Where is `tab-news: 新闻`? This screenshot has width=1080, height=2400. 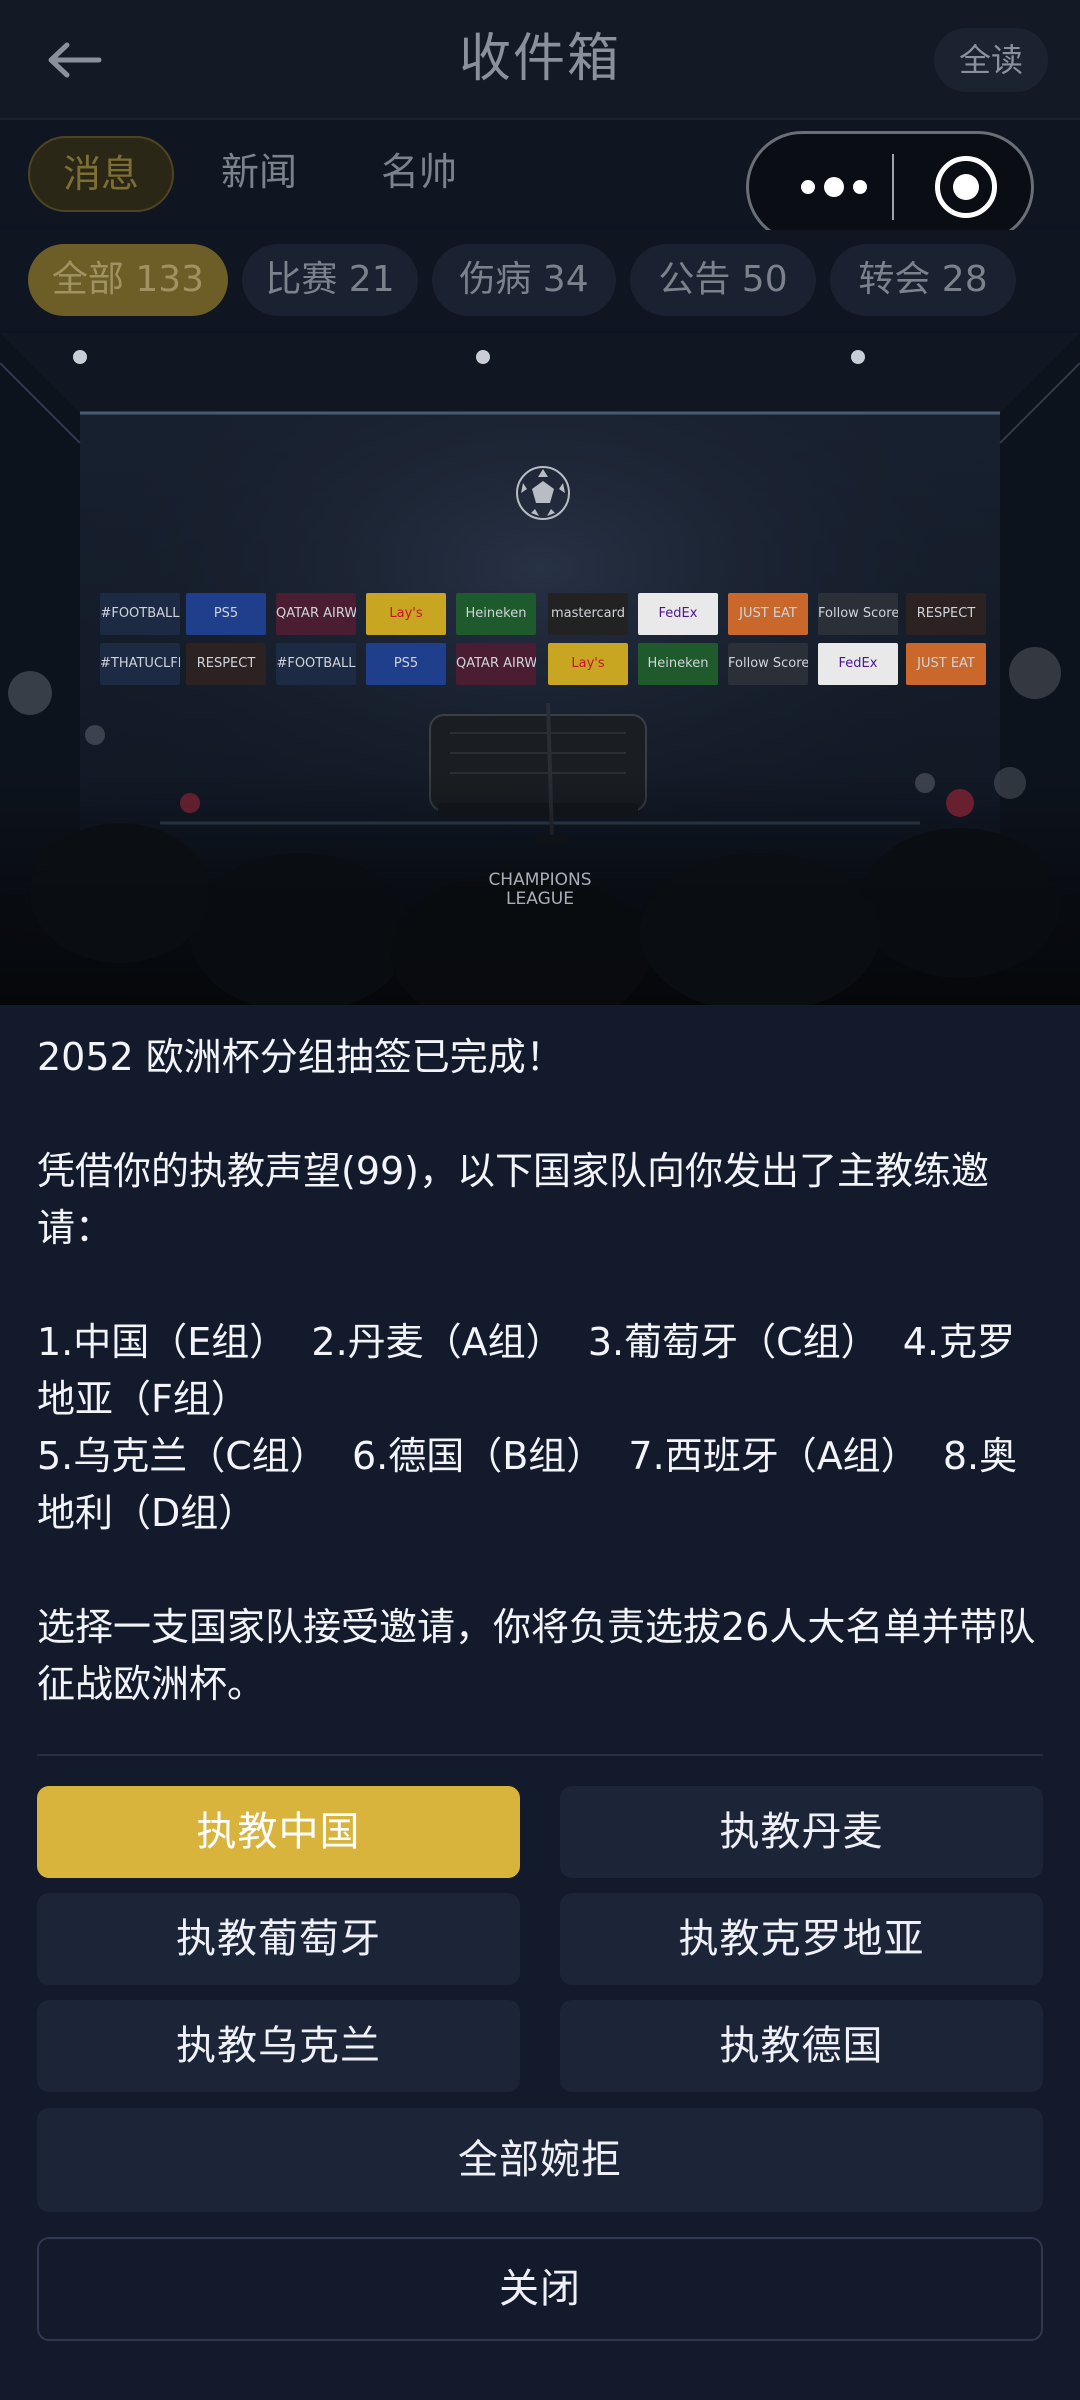
tab-news: 新闻 is located at coordinates (259, 172).